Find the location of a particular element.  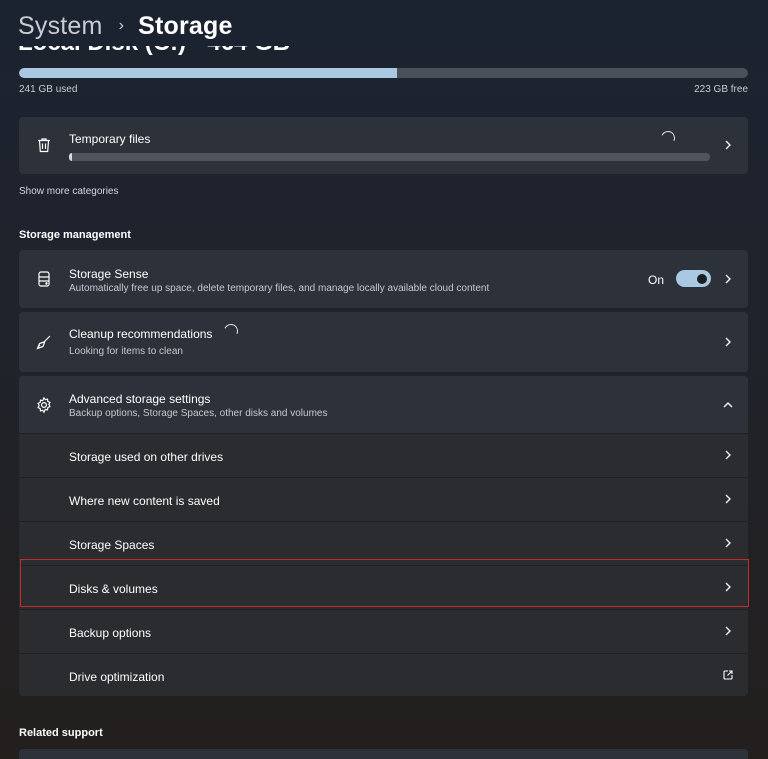

temporary-files-bar is located at coordinates (389, 157).